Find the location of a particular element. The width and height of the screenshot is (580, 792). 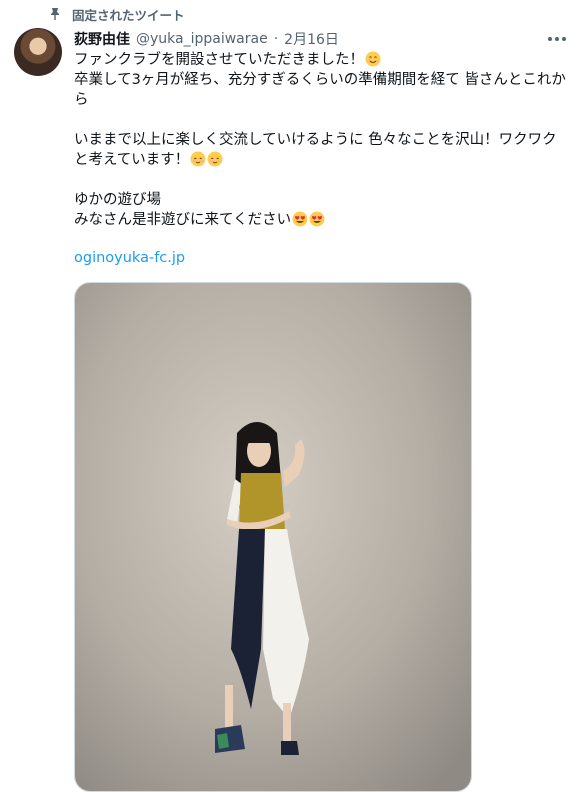

tweet-line-text: 卒業して3ヶ月が経ち、充分すぎるくらいの準備期間を経て 皆さんとこれから is located at coordinates (320, 90).